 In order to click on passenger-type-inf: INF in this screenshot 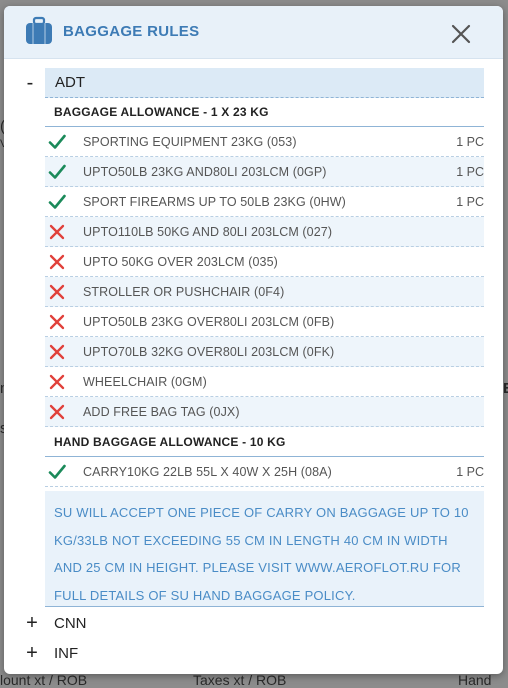, I will do `click(66, 653)`.